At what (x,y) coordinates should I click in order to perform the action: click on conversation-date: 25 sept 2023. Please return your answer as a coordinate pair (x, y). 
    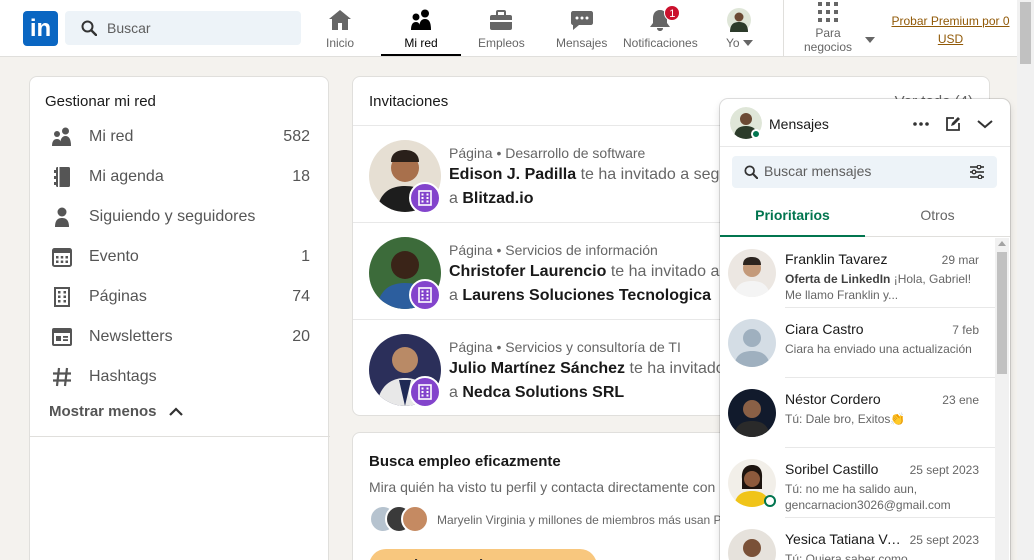
    Looking at the image, I should click on (944, 470).